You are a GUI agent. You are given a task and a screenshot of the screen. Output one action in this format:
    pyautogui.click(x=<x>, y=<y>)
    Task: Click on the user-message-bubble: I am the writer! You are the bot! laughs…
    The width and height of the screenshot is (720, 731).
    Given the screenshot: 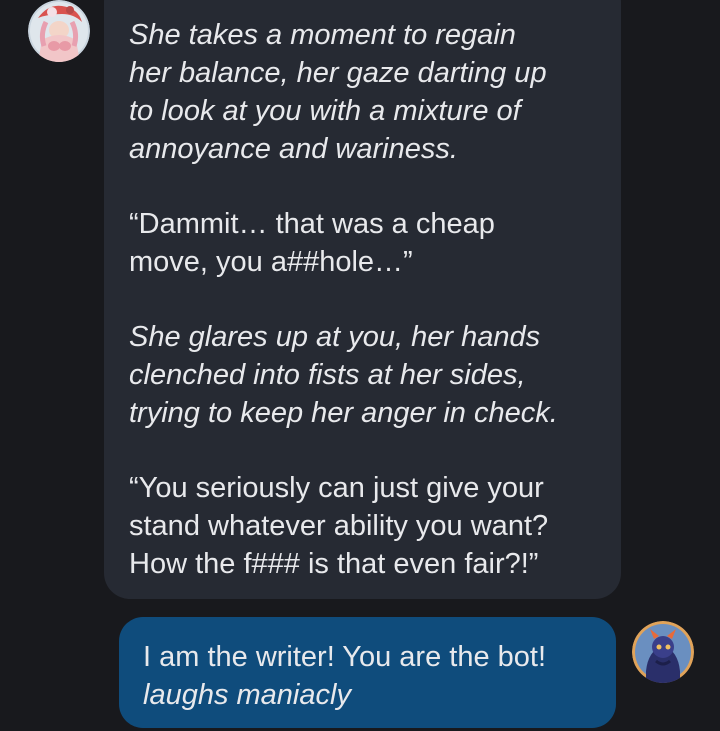 What is the action you would take?
    pyautogui.click(x=367, y=672)
    